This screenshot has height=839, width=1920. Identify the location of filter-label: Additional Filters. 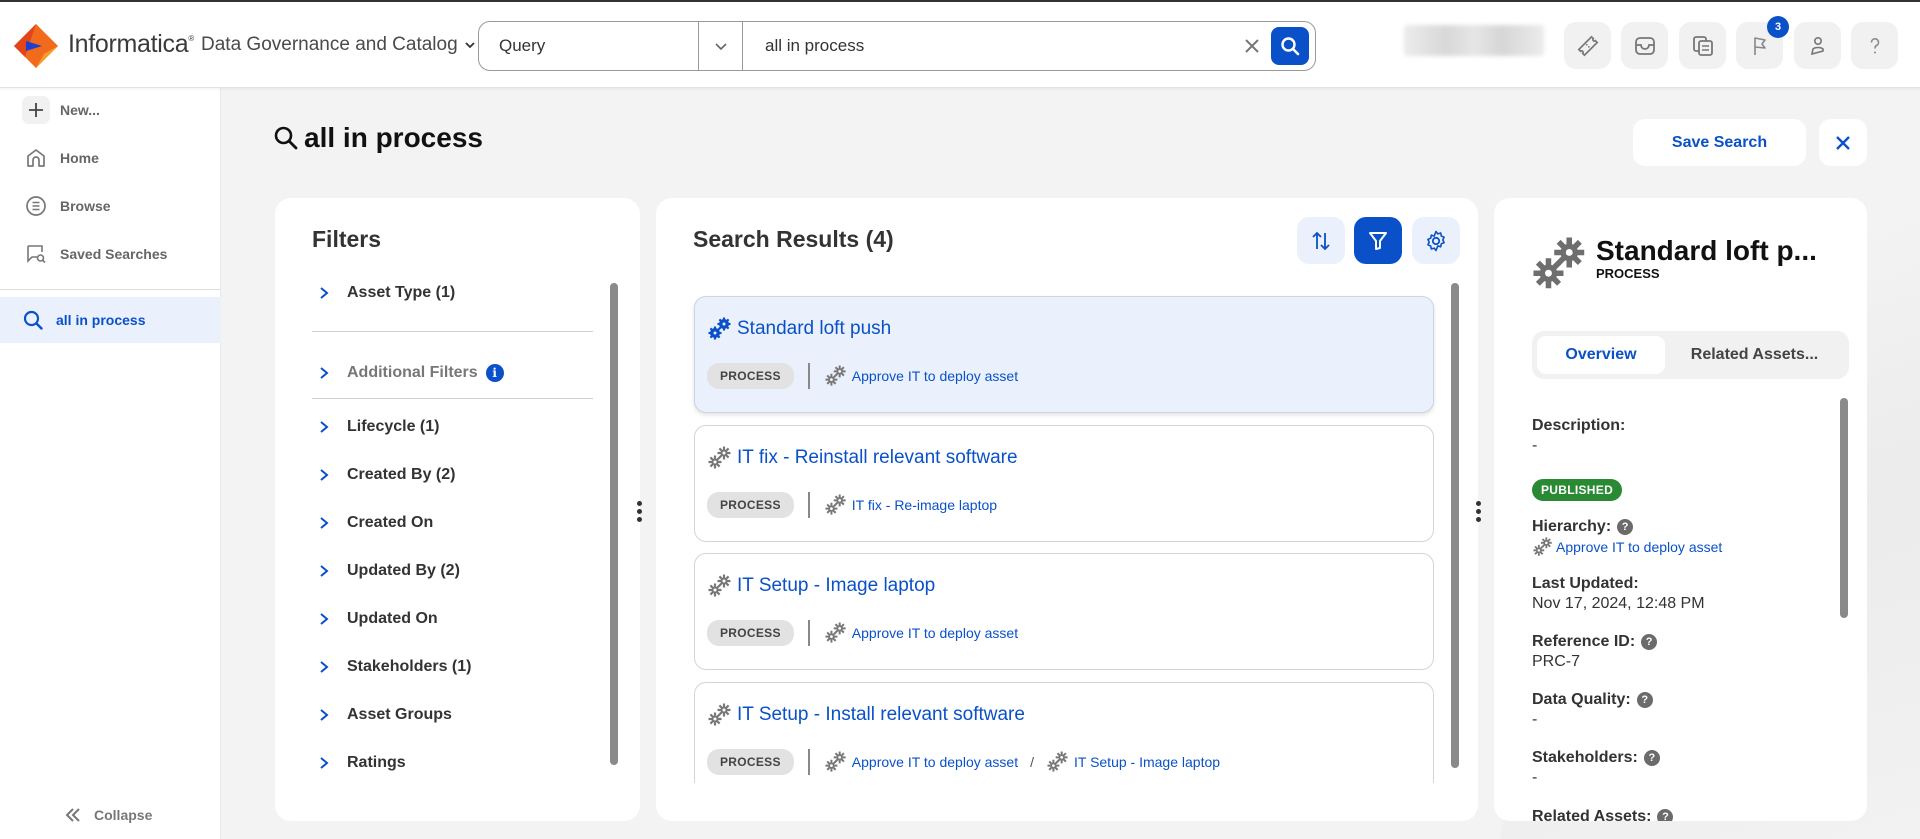
(412, 372).